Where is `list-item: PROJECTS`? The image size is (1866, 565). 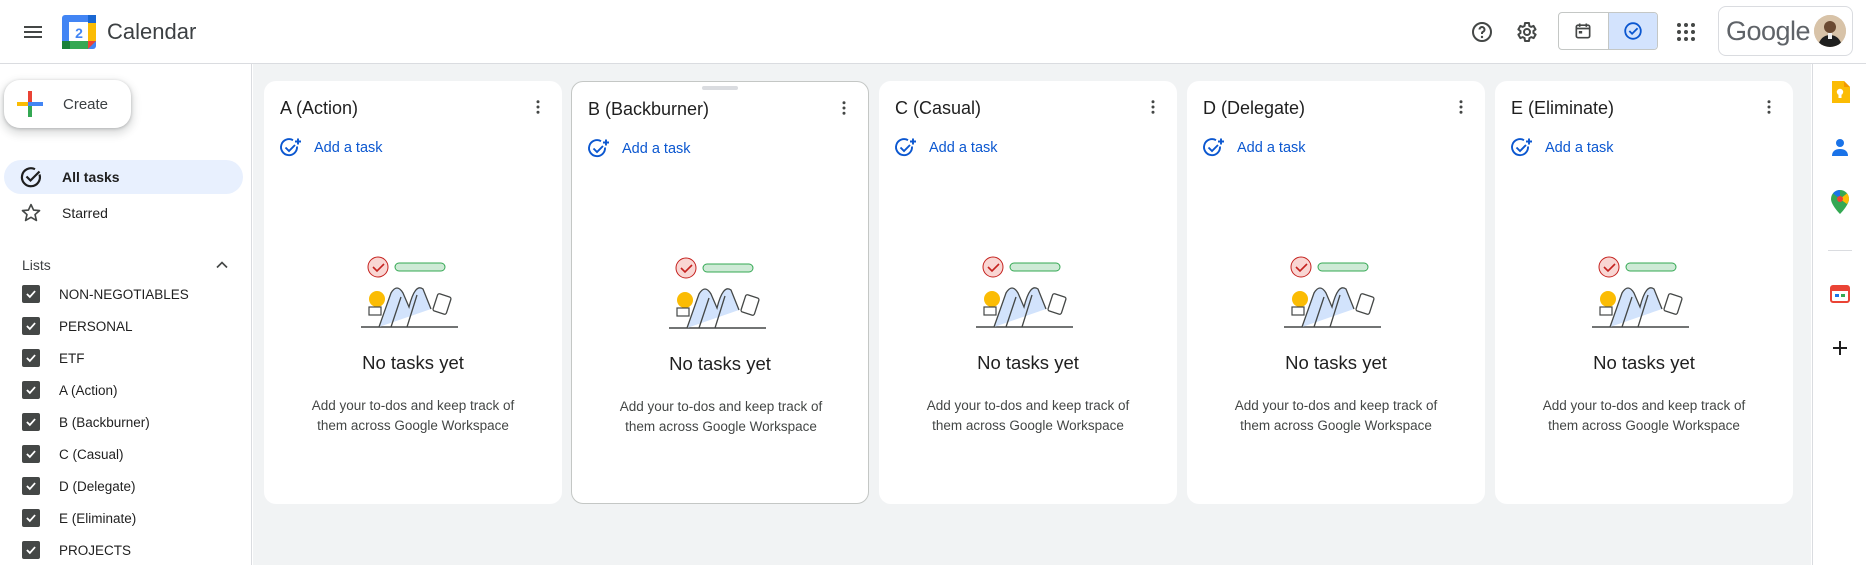
list-item: PROJECTS is located at coordinates (130, 550).